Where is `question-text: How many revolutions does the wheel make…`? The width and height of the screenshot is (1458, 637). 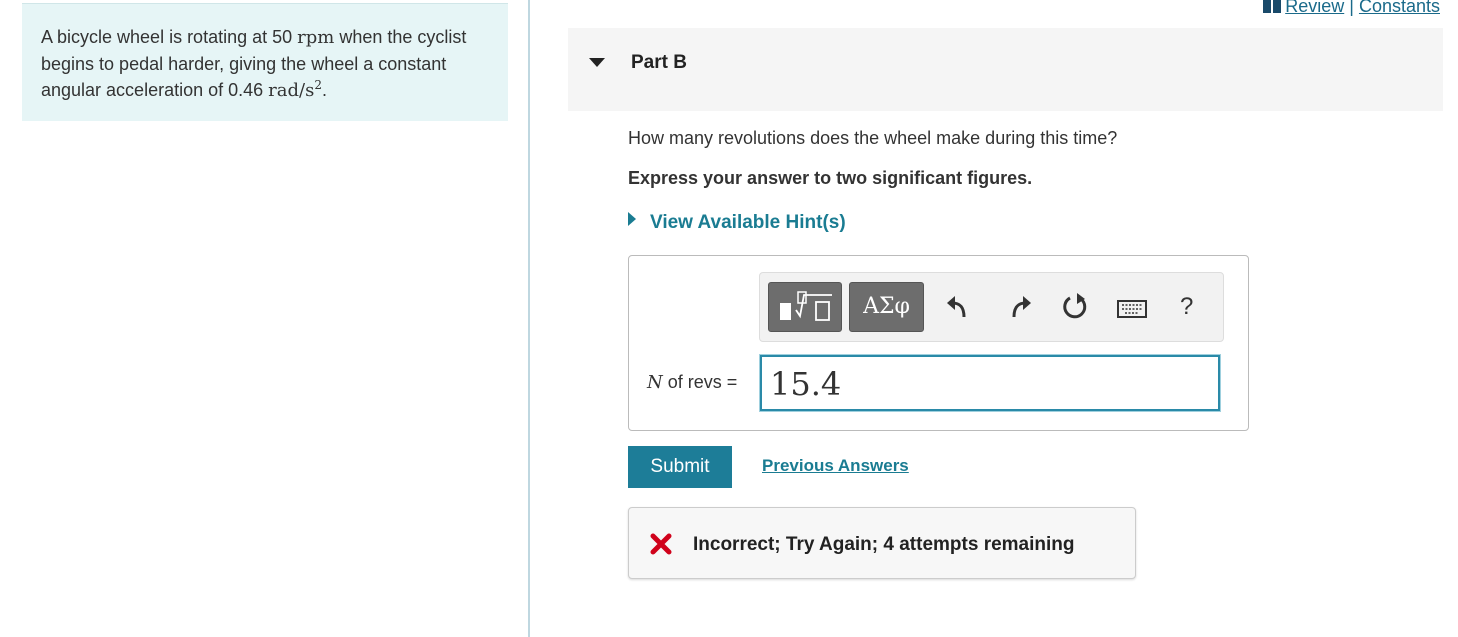 question-text: How many revolutions does the wheel make… is located at coordinates (873, 138).